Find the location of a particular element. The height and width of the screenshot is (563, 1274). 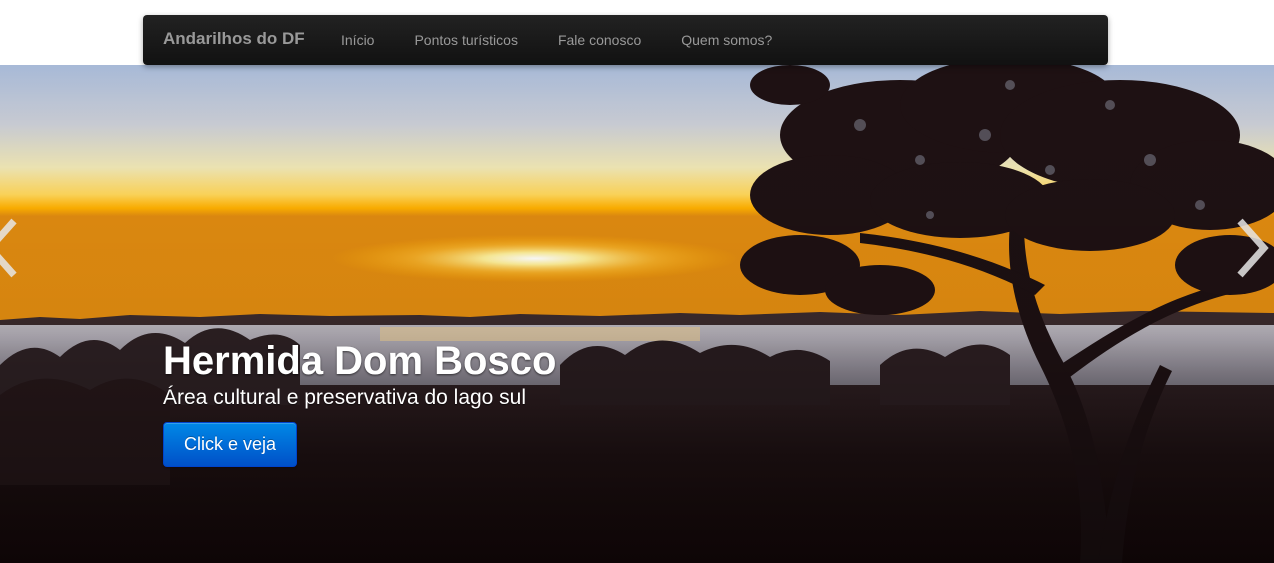

carousel-prev-control is located at coordinates (11, 248).